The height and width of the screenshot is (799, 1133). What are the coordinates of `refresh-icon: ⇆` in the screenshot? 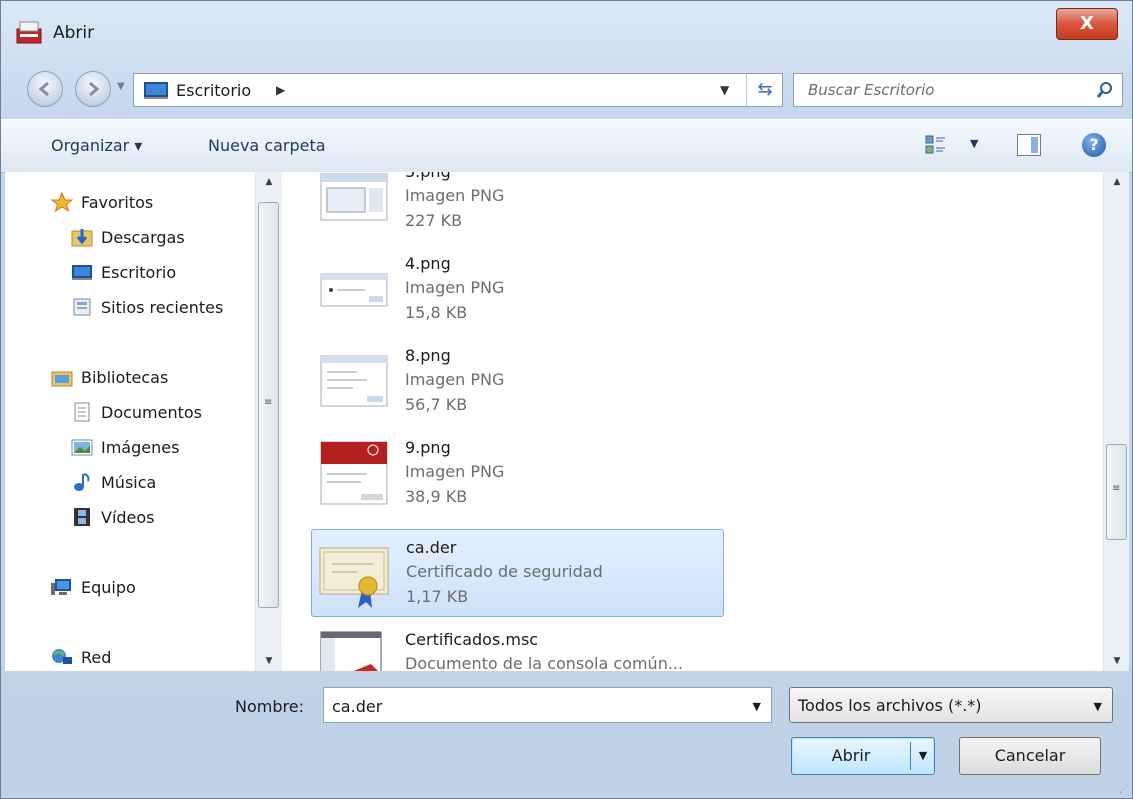 It's located at (765, 89).